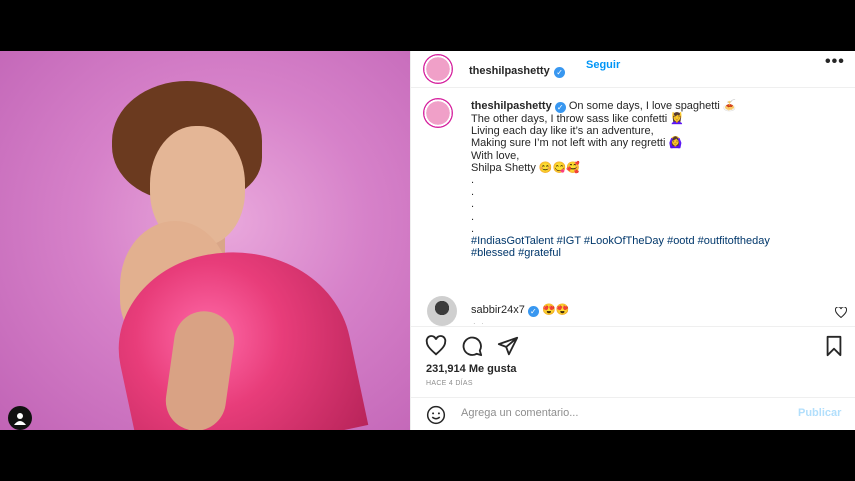  Describe the element at coordinates (603, 65) in the screenshot. I see `follow-button: Seguir` at that location.